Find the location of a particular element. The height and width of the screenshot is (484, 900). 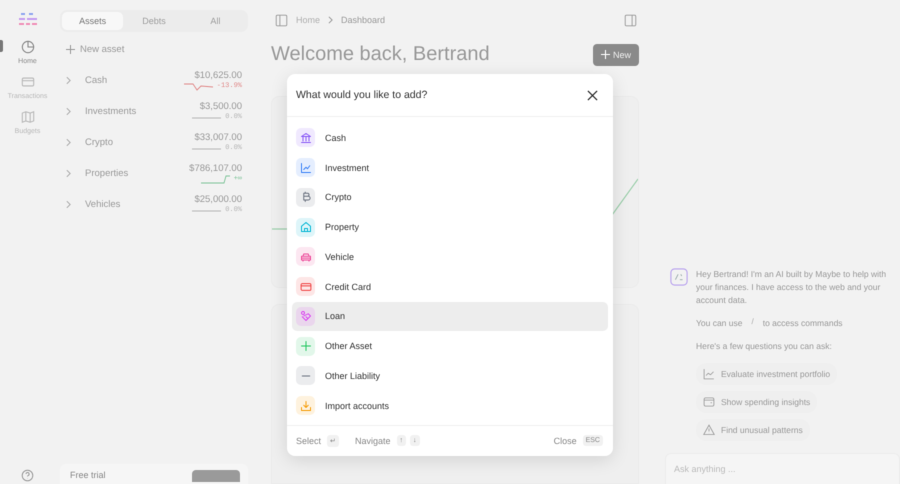

account-name: Cash is located at coordinates (96, 80).